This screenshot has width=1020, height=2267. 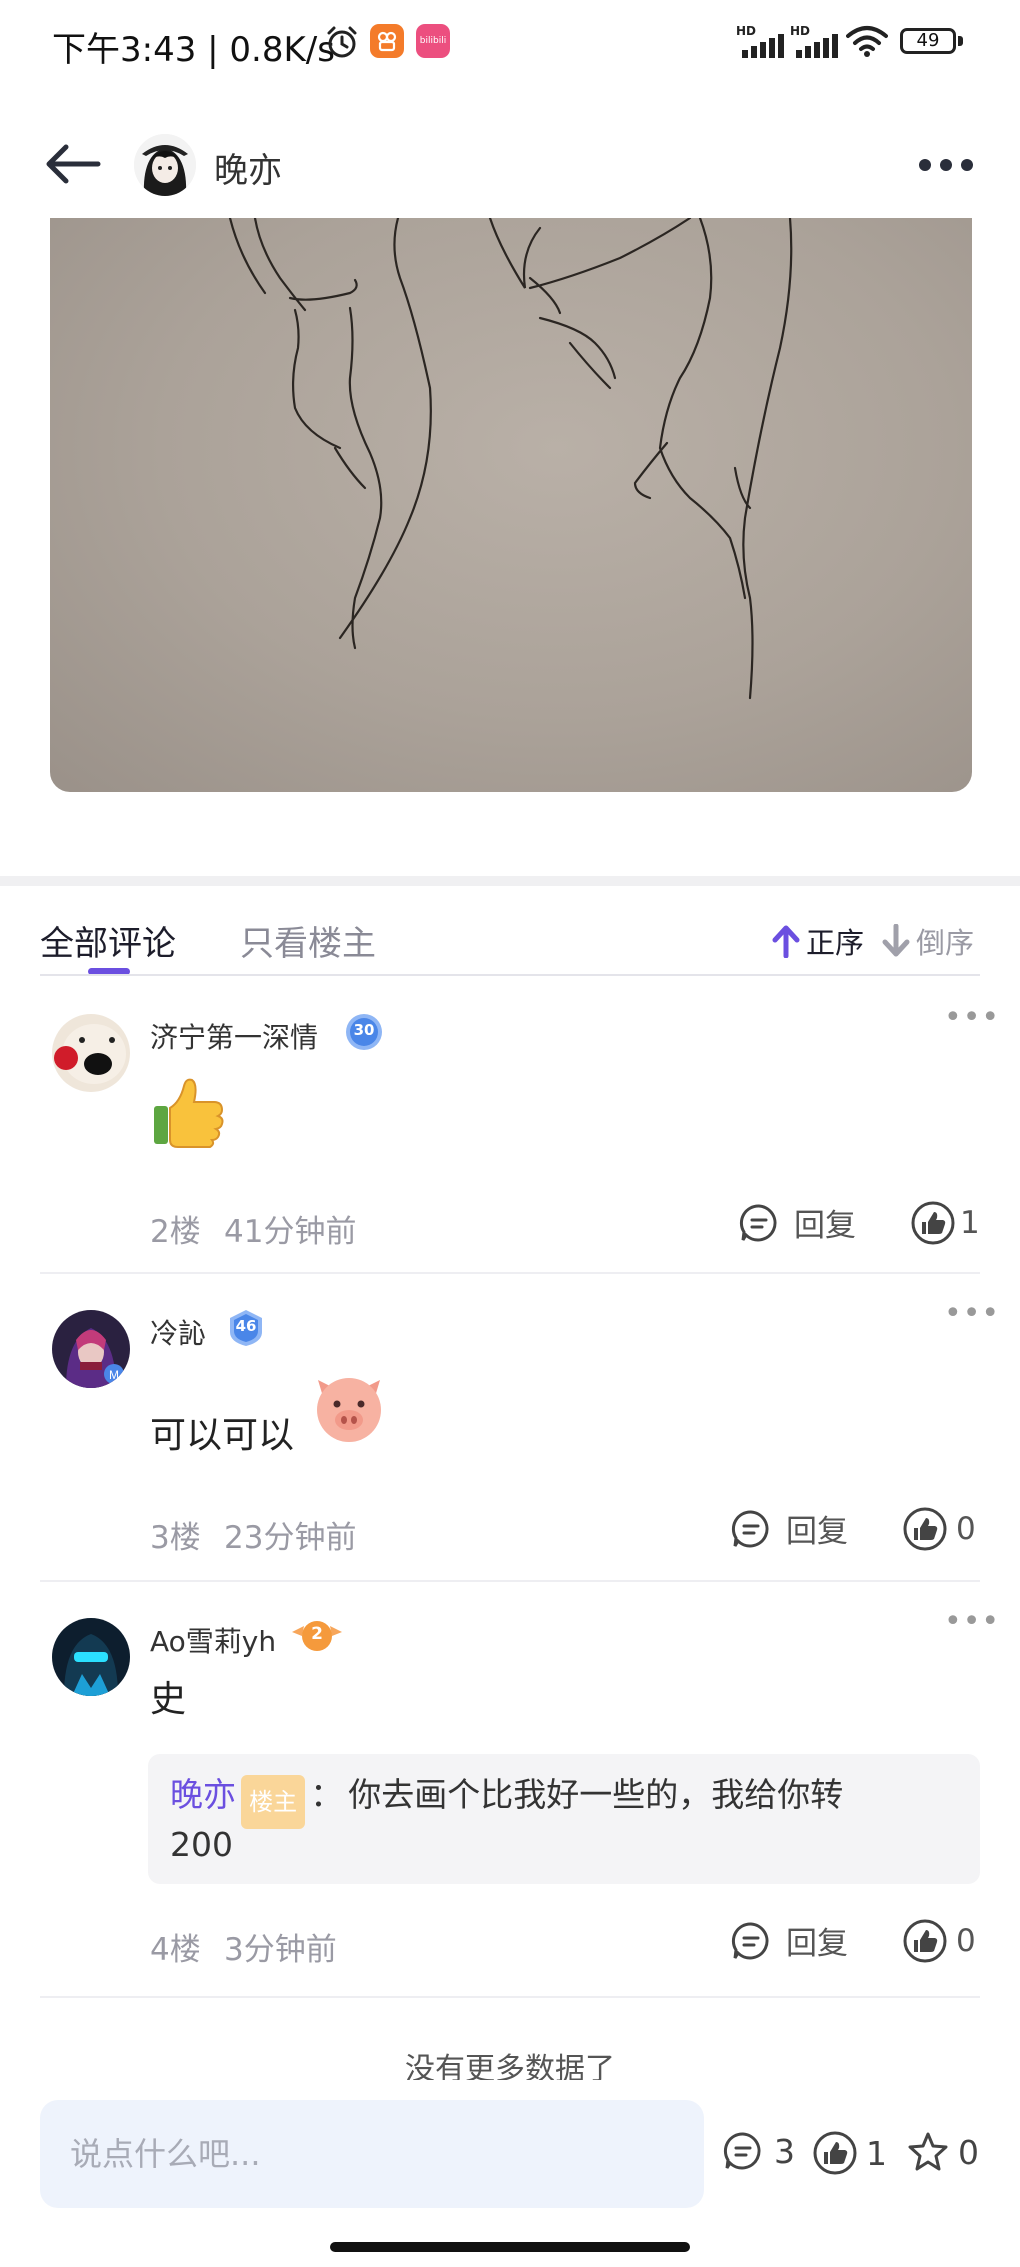 I want to click on comment-item: 济宁第一深情 30 ••• 2楼 41分钟前 回复 1, so click(x=510, y=1136).